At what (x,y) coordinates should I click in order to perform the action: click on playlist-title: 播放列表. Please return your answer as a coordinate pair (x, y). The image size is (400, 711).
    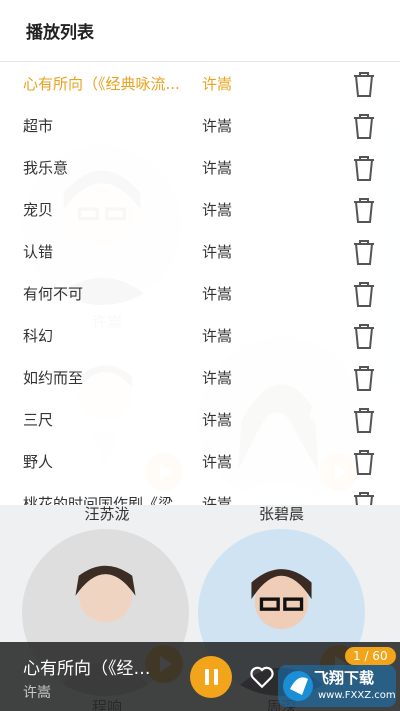
    Looking at the image, I should click on (60, 33).